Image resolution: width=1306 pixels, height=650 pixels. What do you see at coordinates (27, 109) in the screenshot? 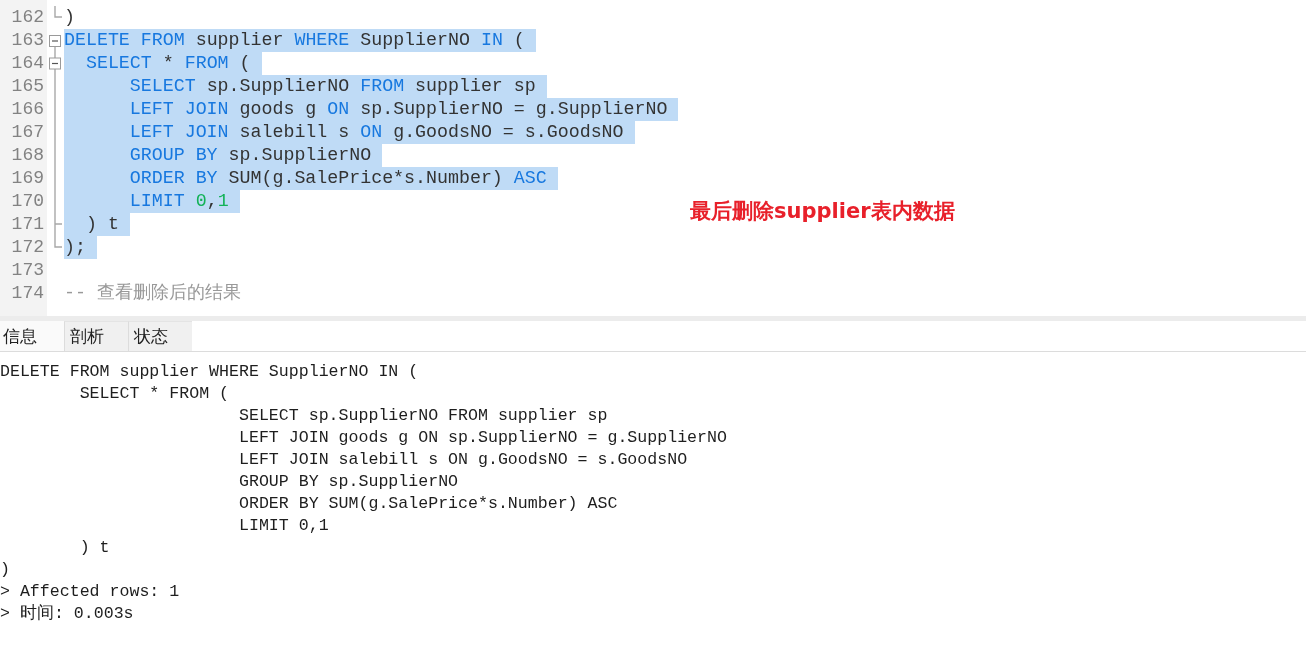
I see `line-number: 166` at bounding box center [27, 109].